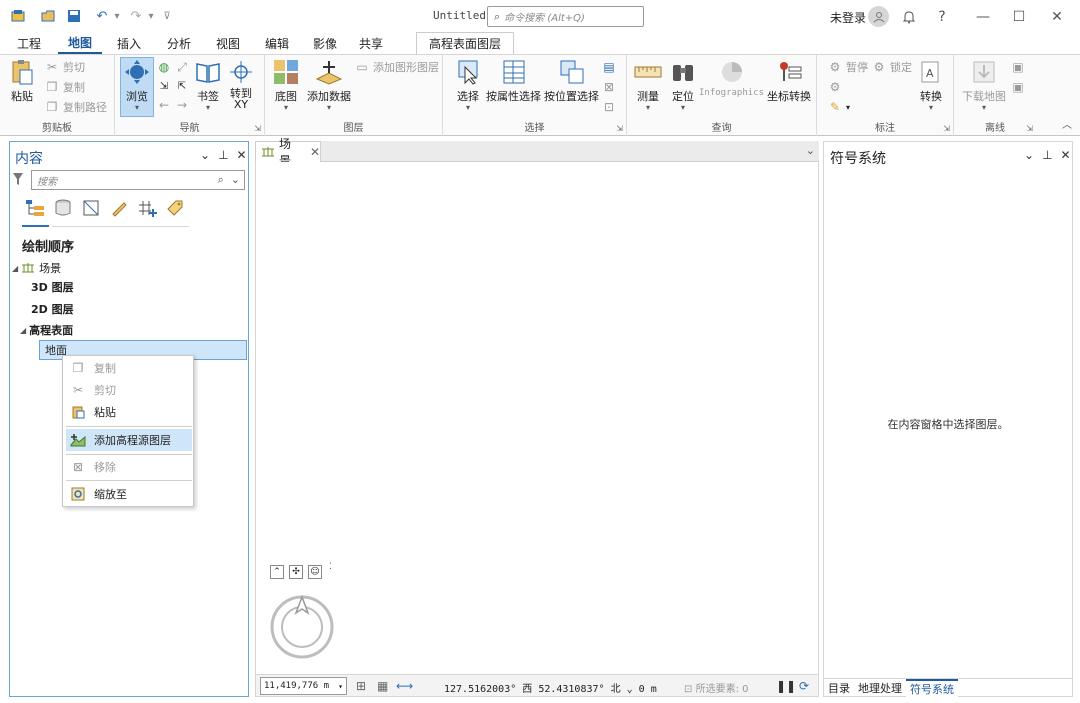  Describe the element at coordinates (315, 572) in the screenshot. I see `navigator-first-person-icon: ☺` at that location.